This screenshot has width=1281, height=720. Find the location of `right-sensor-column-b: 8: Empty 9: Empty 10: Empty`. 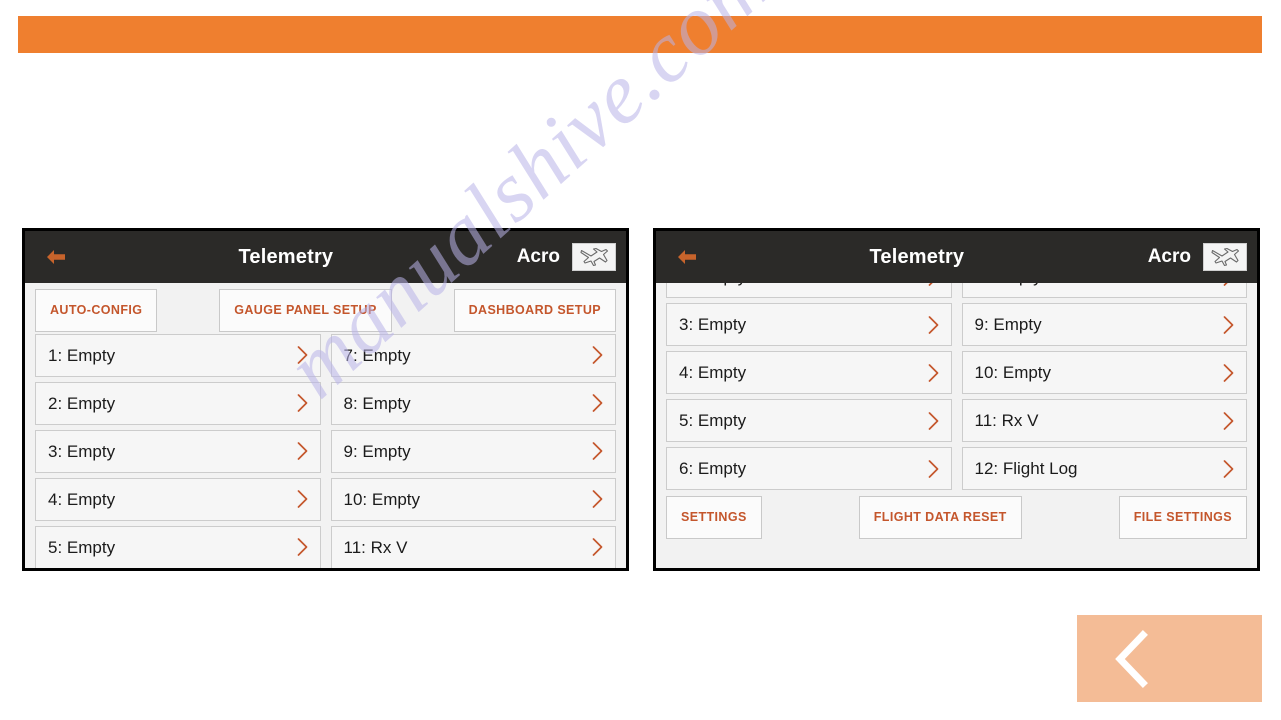

right-sensor-column-b: 8: Empty 9: Empty 10: Empty is located at coordinates (1104, 372).